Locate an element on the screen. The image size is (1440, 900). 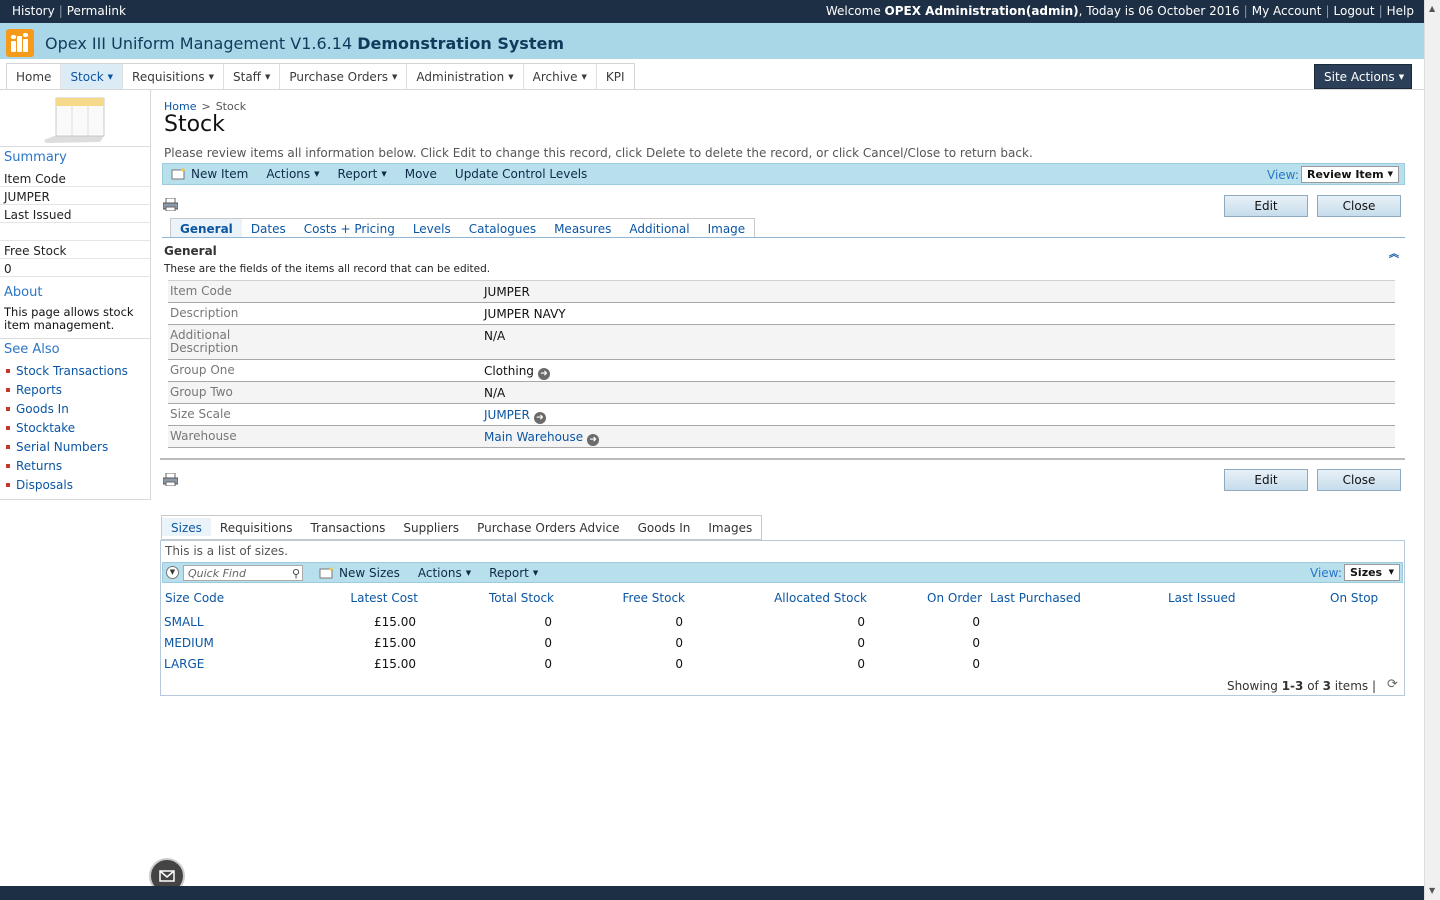
actions-menu: Actions ▼ is located at coordinates (292, 174).